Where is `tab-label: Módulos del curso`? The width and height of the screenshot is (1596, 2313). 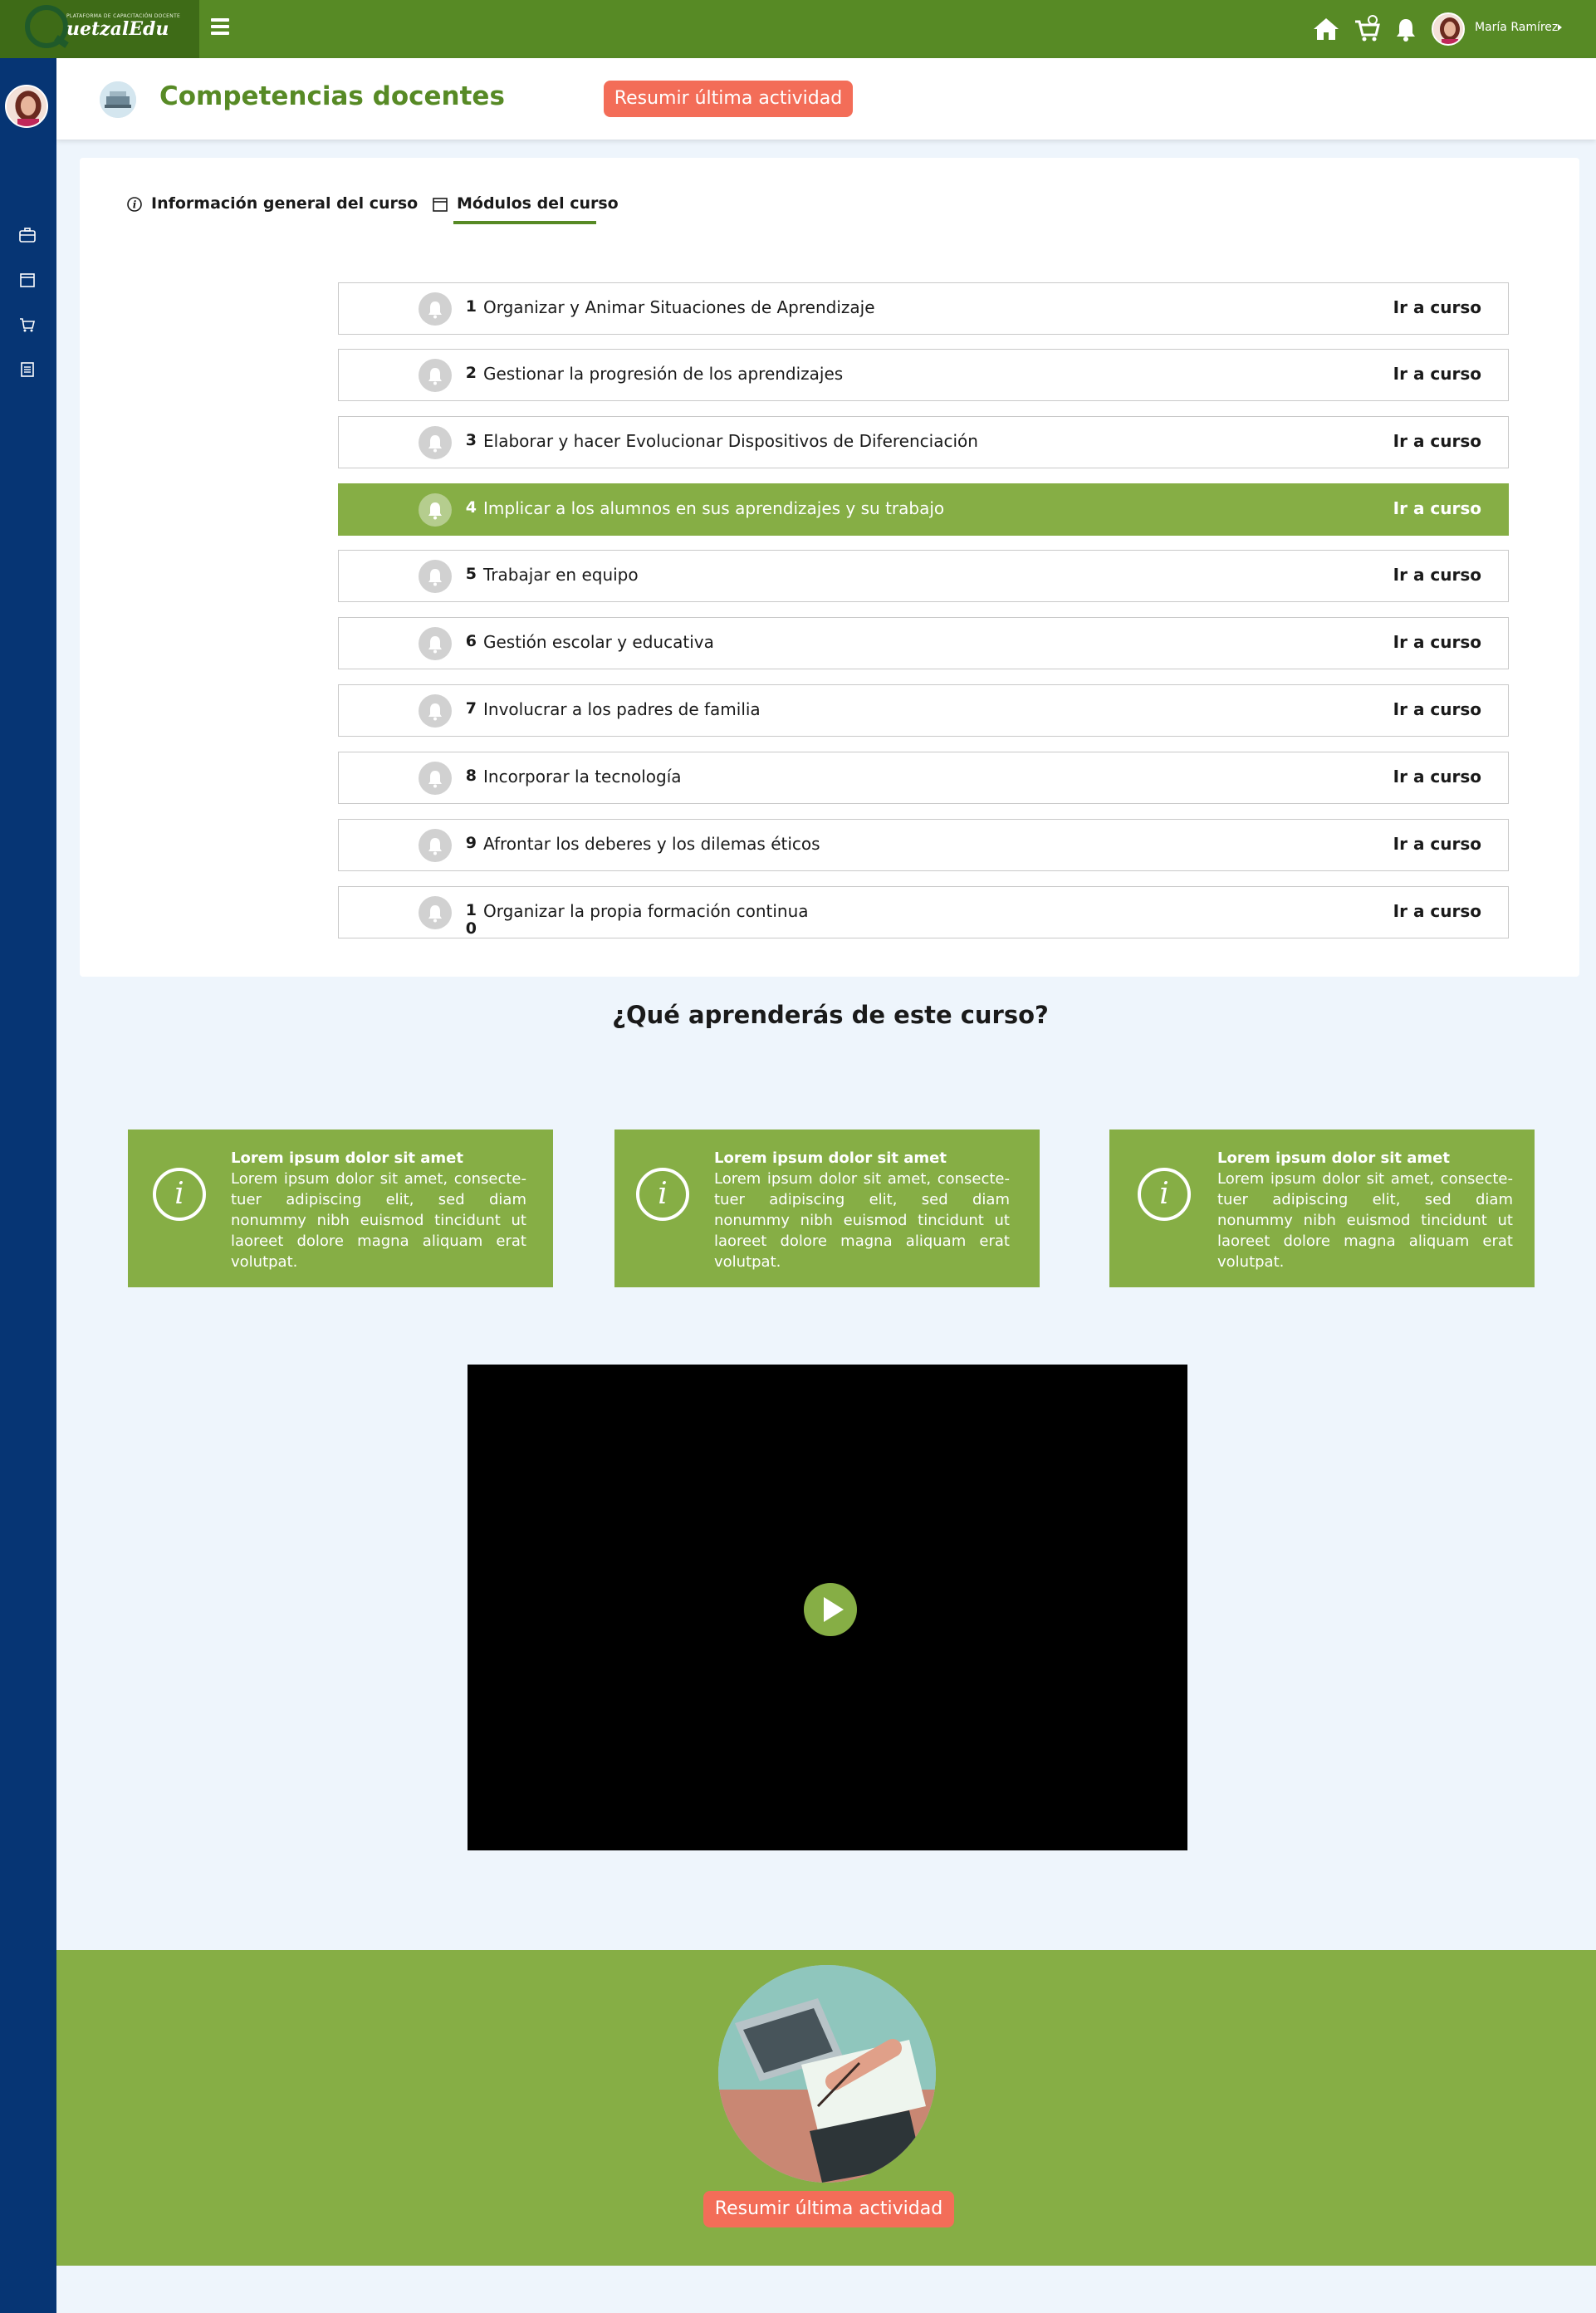
tab-label: Módulos del curso is located at coordinates (538, 203).